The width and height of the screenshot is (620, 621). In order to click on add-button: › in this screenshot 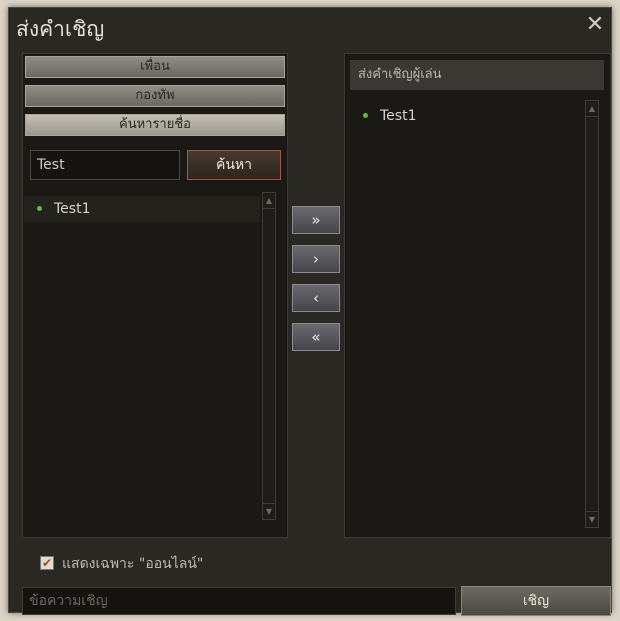, I will do `click(316, 259)`.